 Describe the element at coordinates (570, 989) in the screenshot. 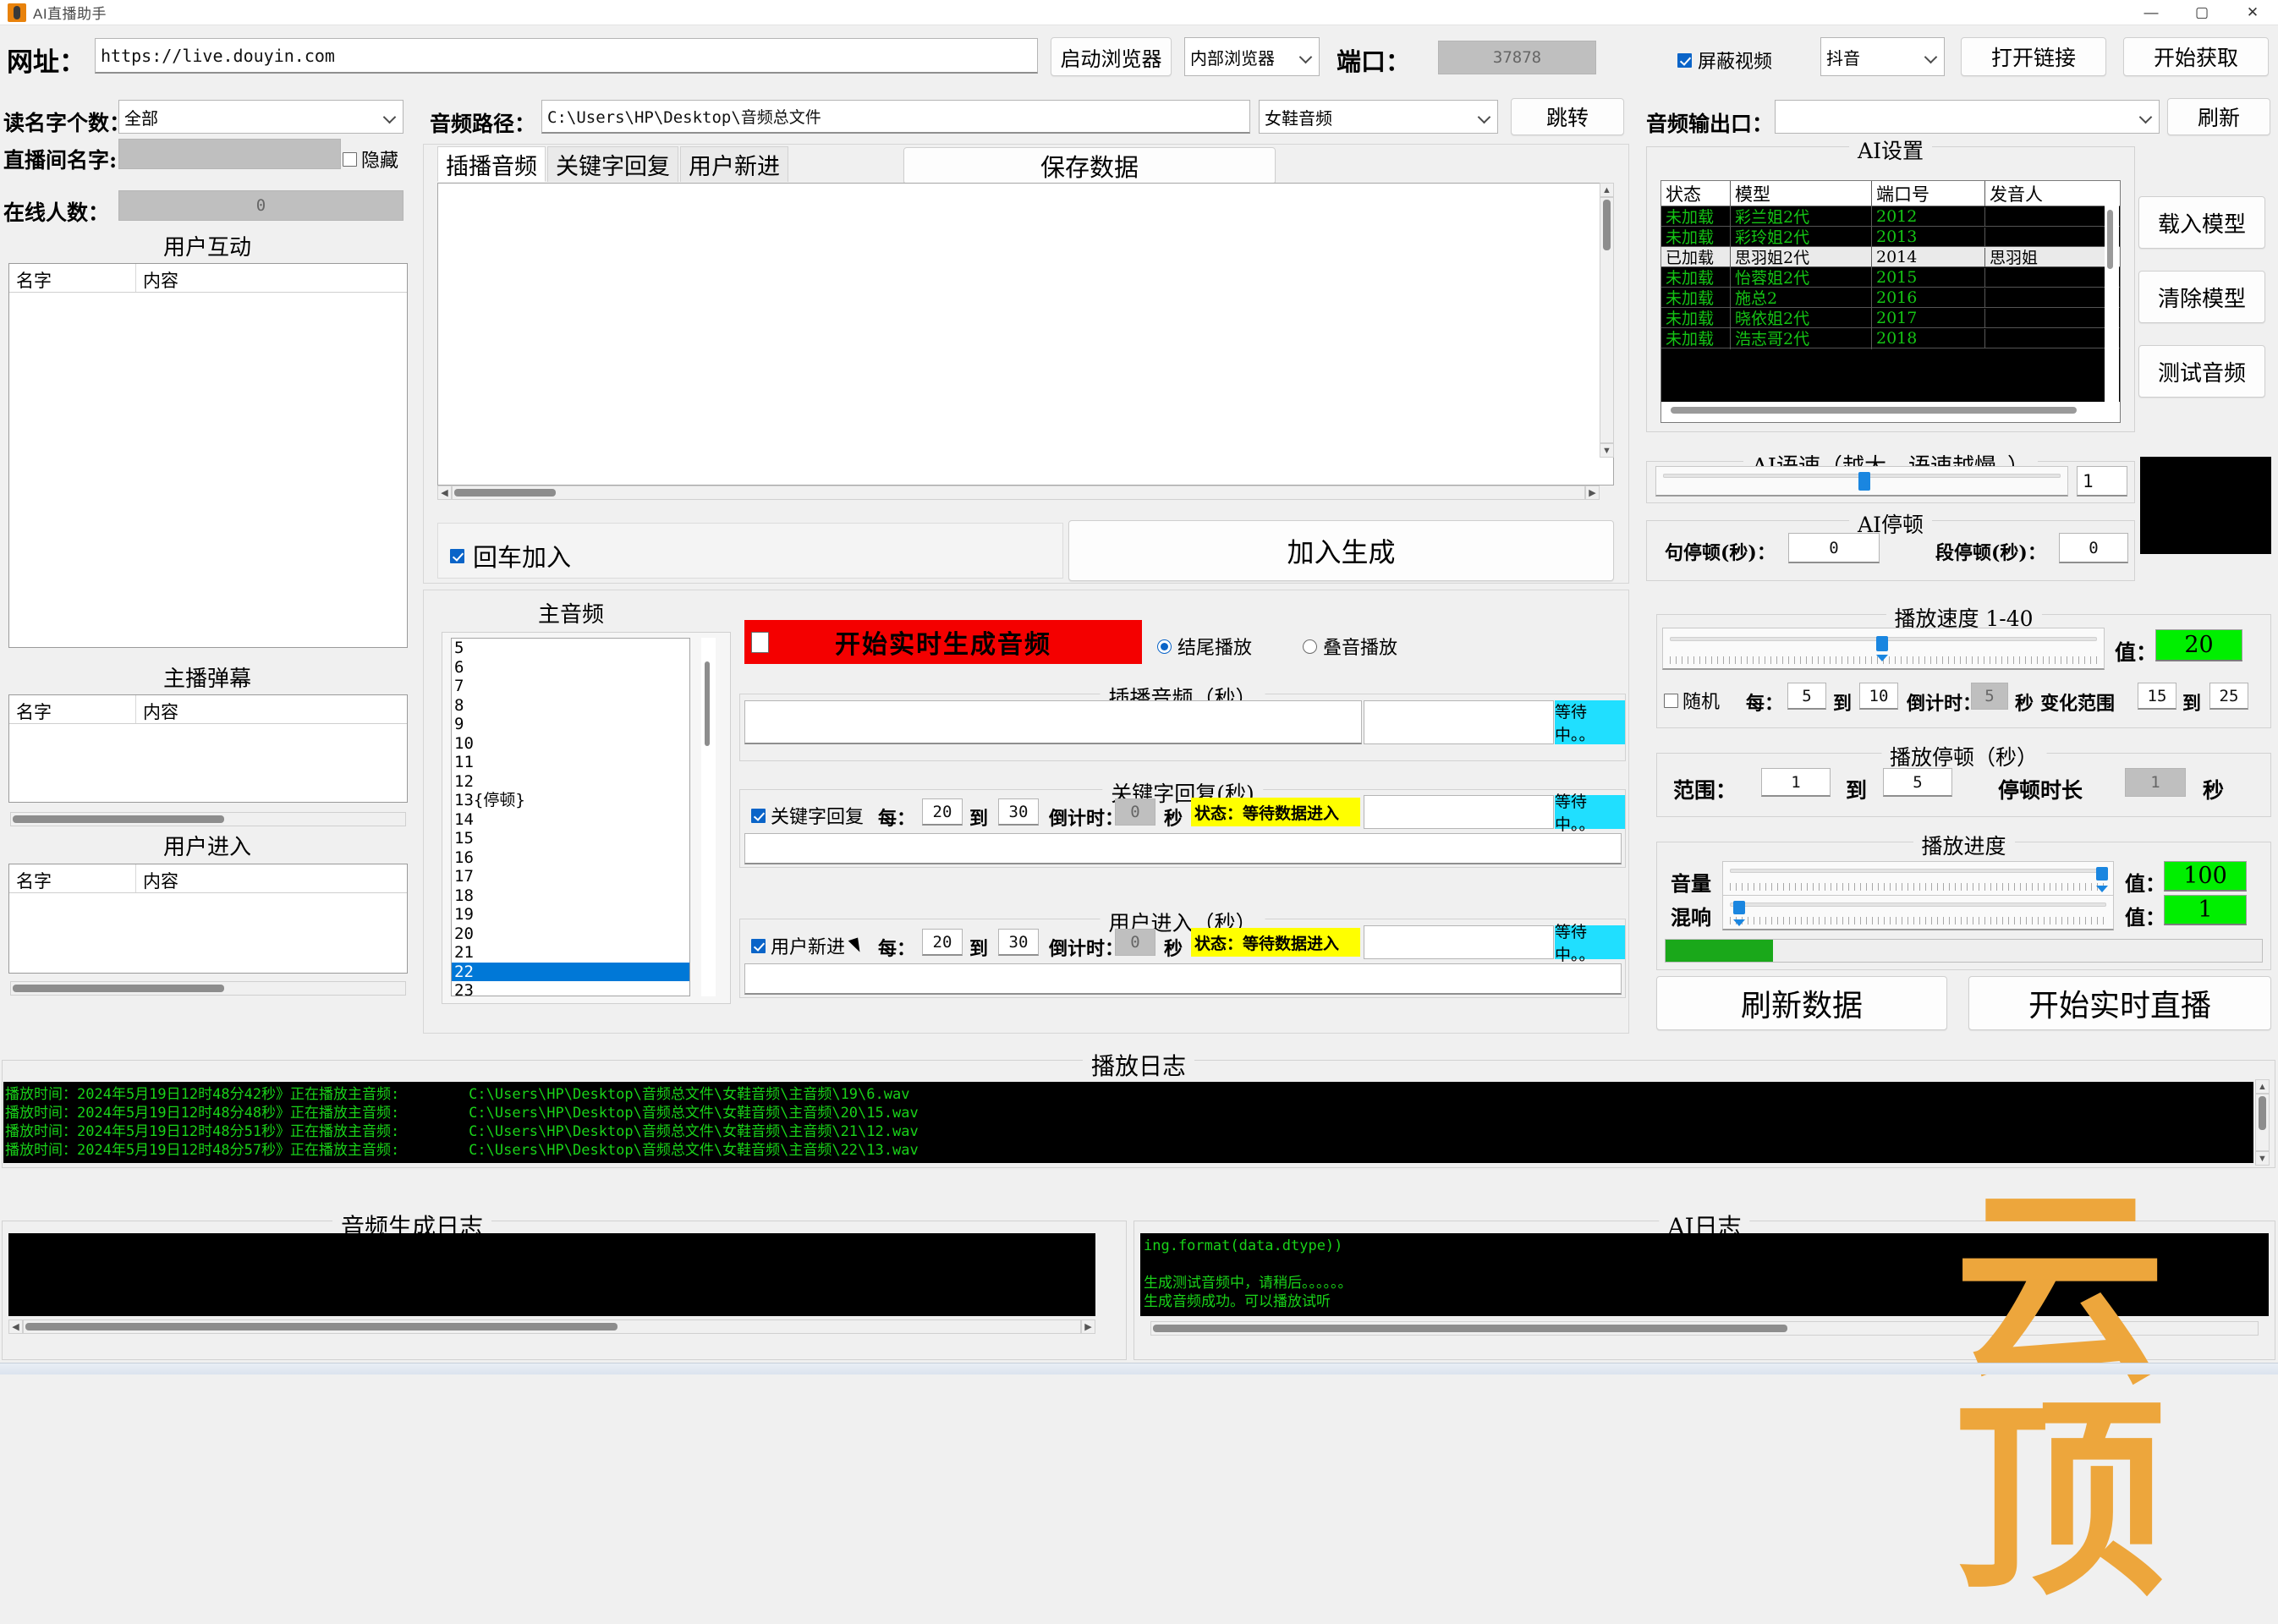

I see `list-item: 23` at that location.